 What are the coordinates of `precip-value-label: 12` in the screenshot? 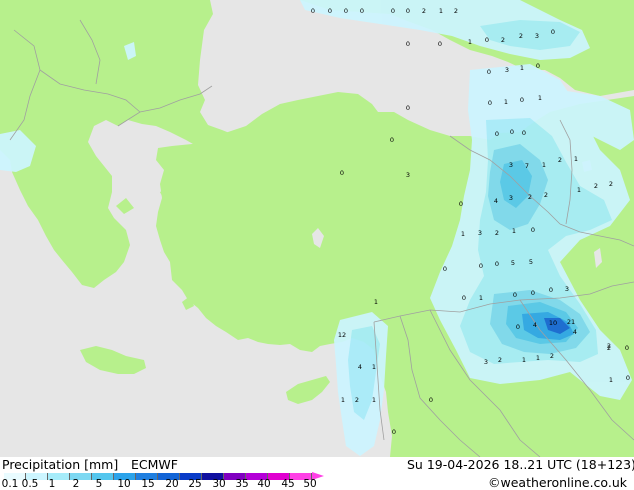 It's located at (342, 335).